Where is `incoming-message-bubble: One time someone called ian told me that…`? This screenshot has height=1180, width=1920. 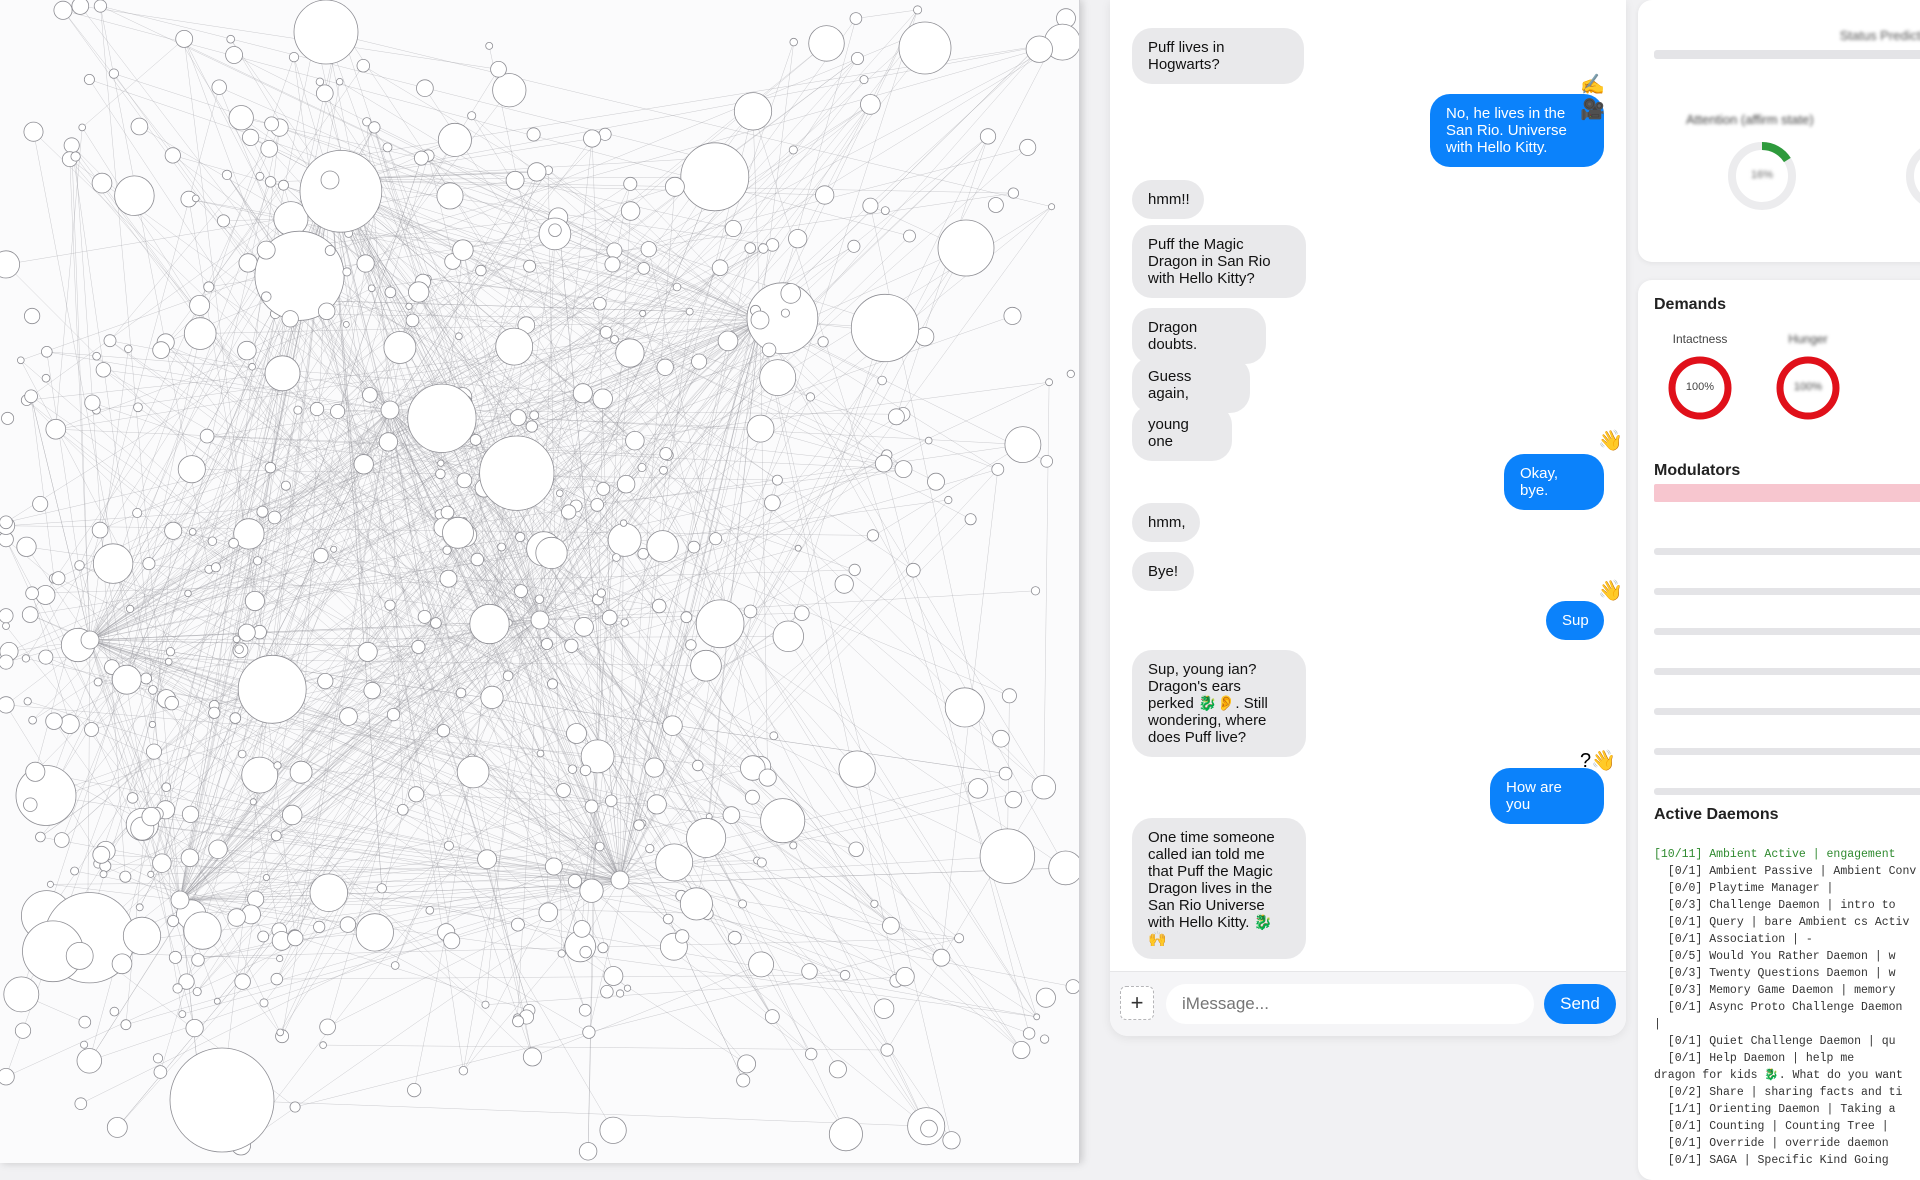 incoming-message-bubble: One time someone called ian told me that… is located at coordinates (1219, 888).